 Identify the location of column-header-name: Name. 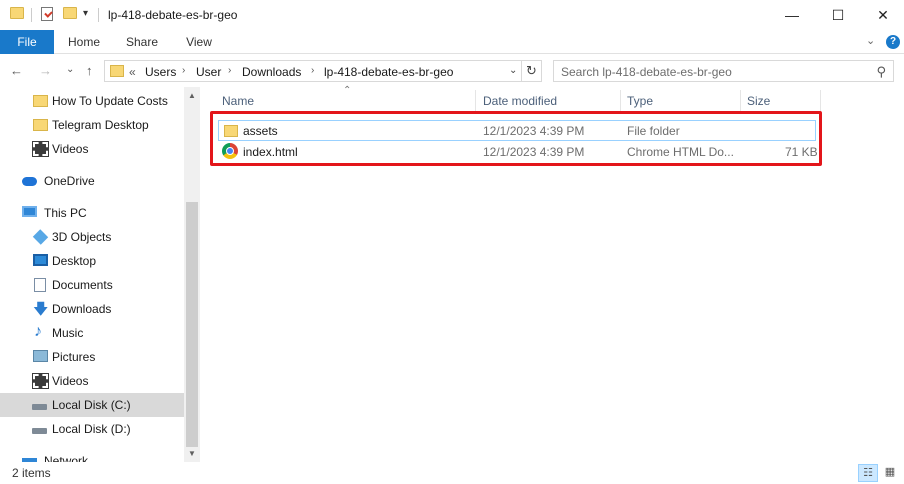
(238, 101).